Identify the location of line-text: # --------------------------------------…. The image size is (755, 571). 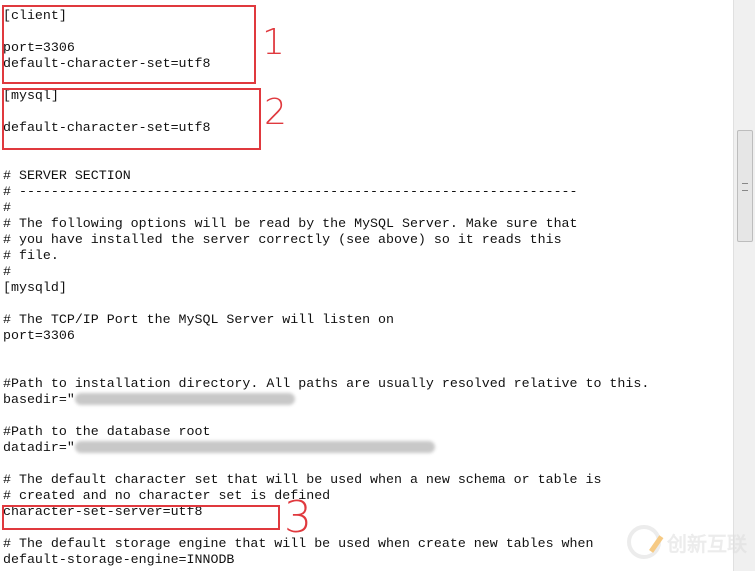
(290, 191).